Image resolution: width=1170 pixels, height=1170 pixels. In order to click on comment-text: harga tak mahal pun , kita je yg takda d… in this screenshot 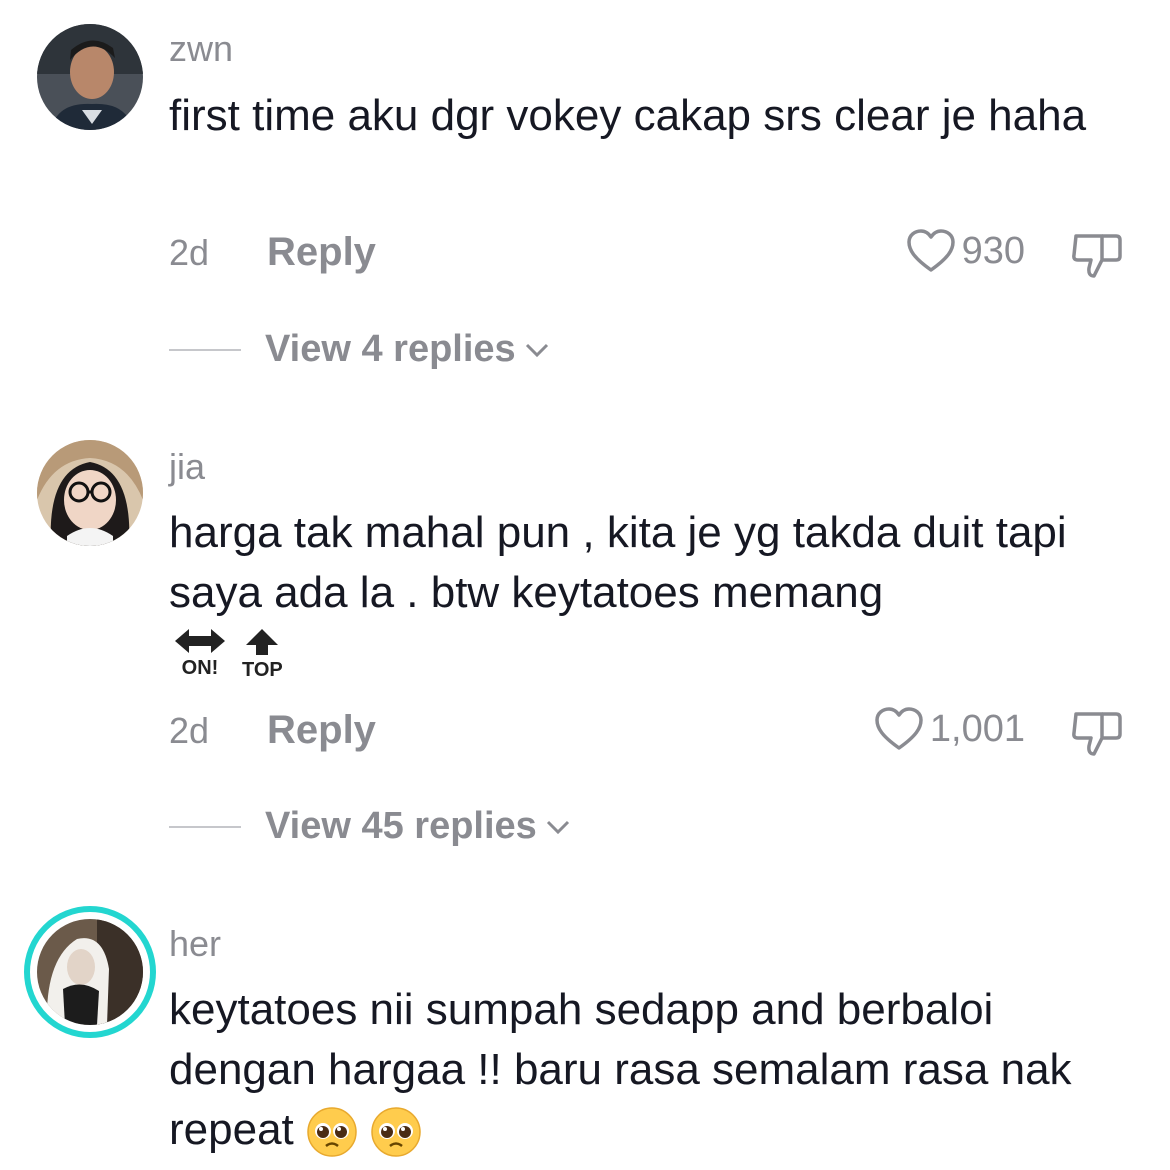, I will do `click(618, 562)`.